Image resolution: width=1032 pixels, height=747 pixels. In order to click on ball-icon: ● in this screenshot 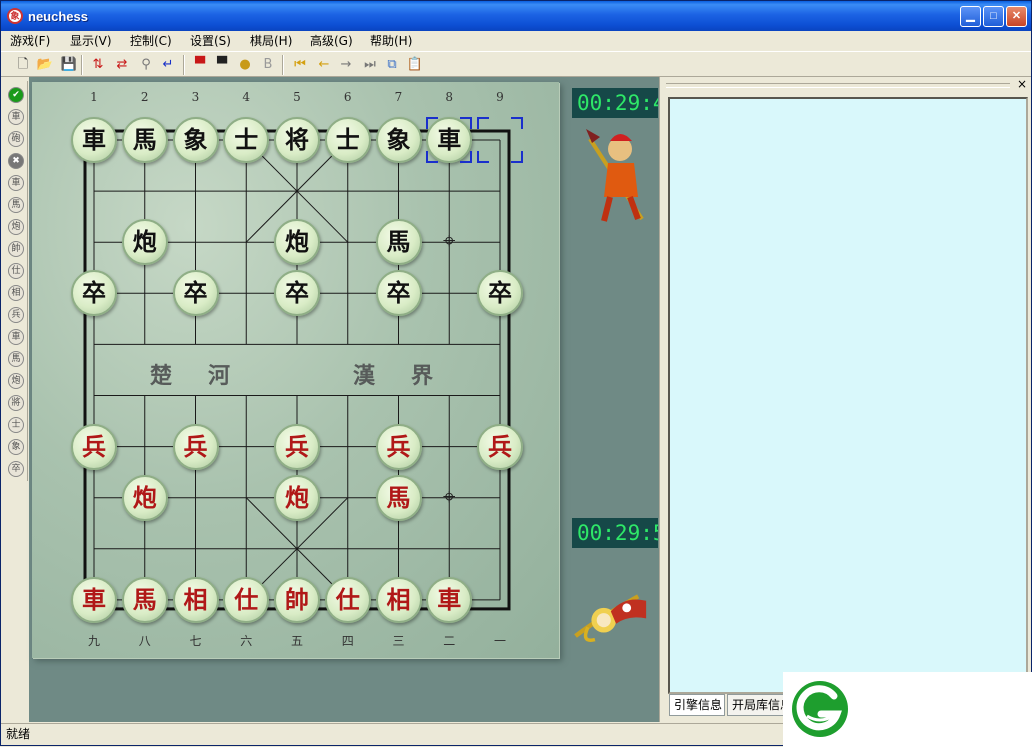, I will do `click(245, 64)`.